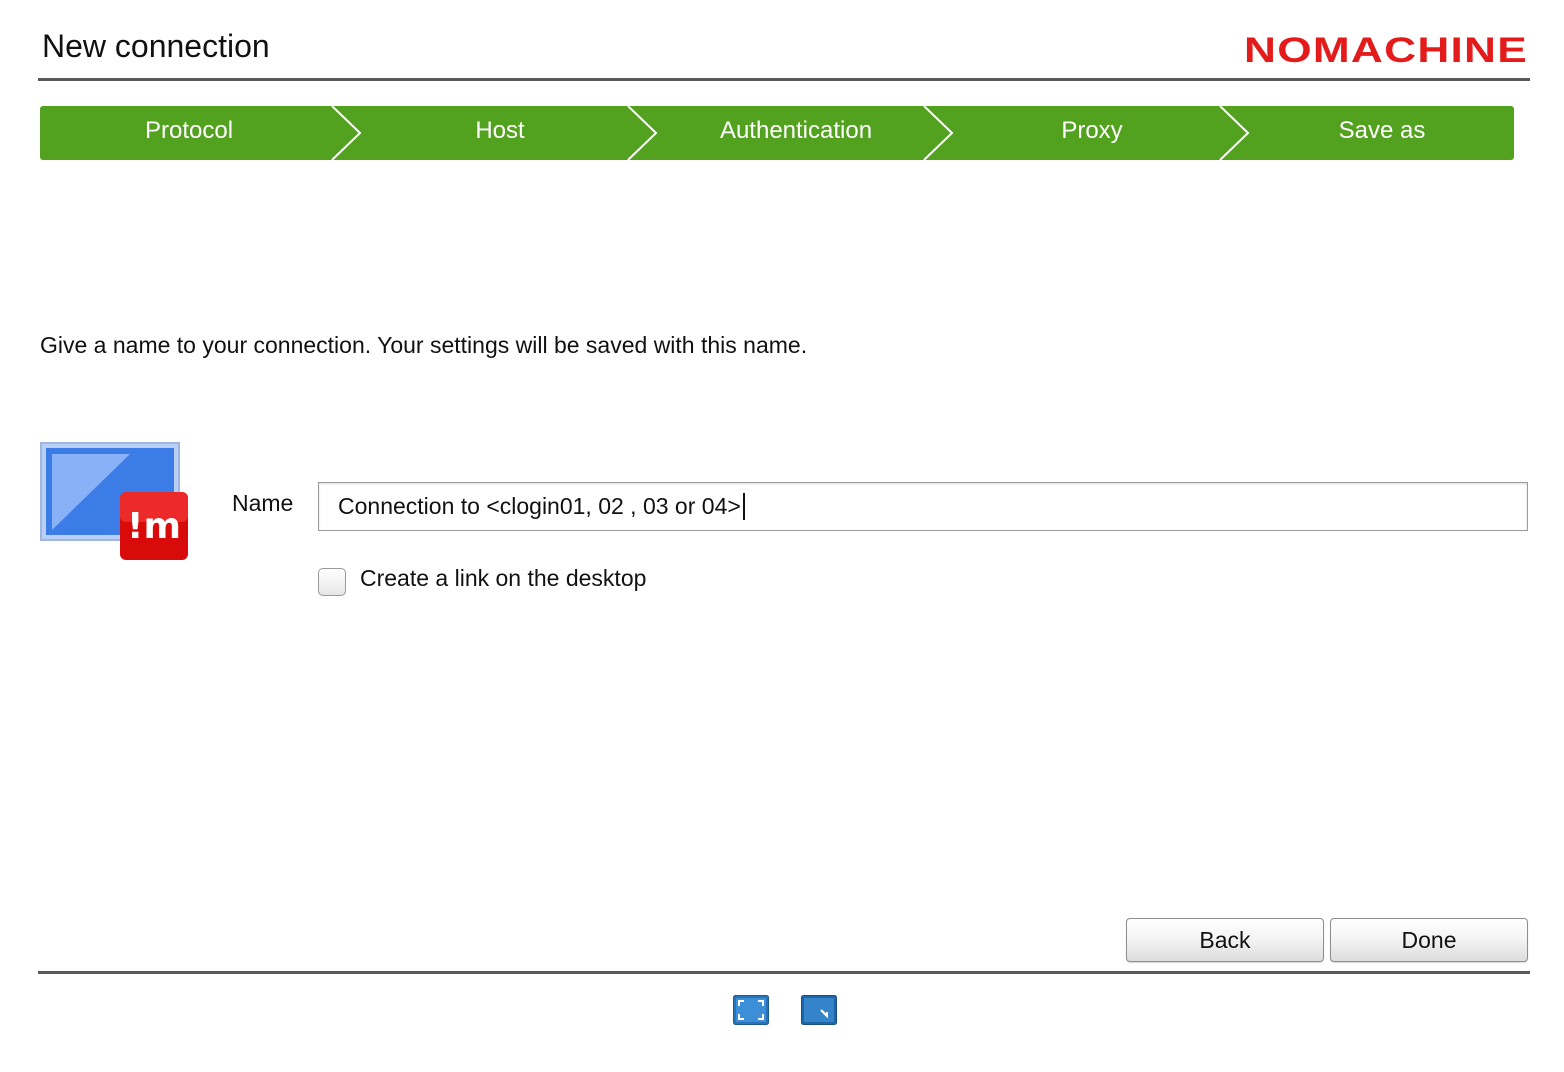 This screenshot has height=1072, width=1564. I want to click on window-title: New connection, so click(156, 46).